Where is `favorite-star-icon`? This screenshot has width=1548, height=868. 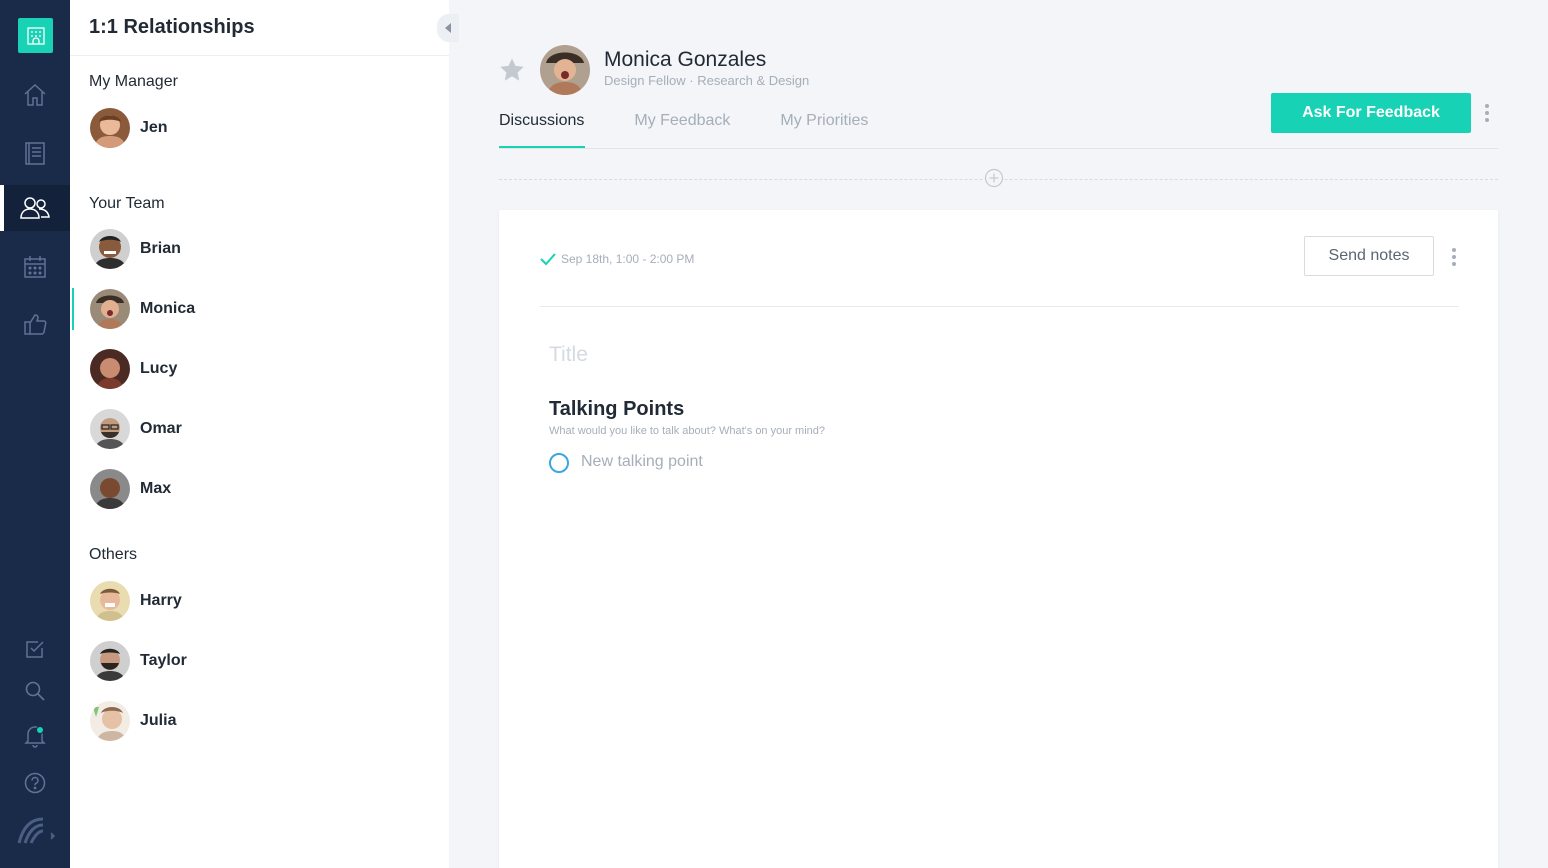
favorite-star-icon is located at coordinates (512, 70).